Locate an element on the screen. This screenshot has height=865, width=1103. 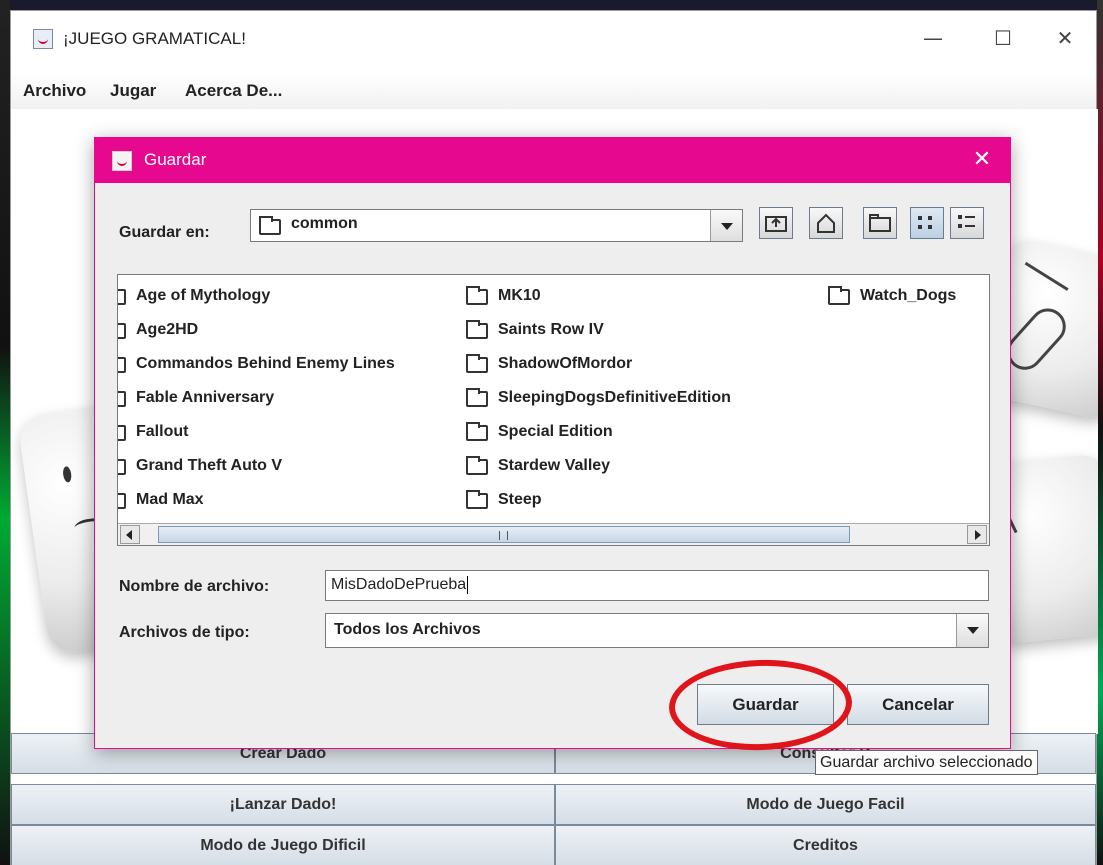
tooltip: Guardar archivo seleccionado is located at coordinates (926, 762).